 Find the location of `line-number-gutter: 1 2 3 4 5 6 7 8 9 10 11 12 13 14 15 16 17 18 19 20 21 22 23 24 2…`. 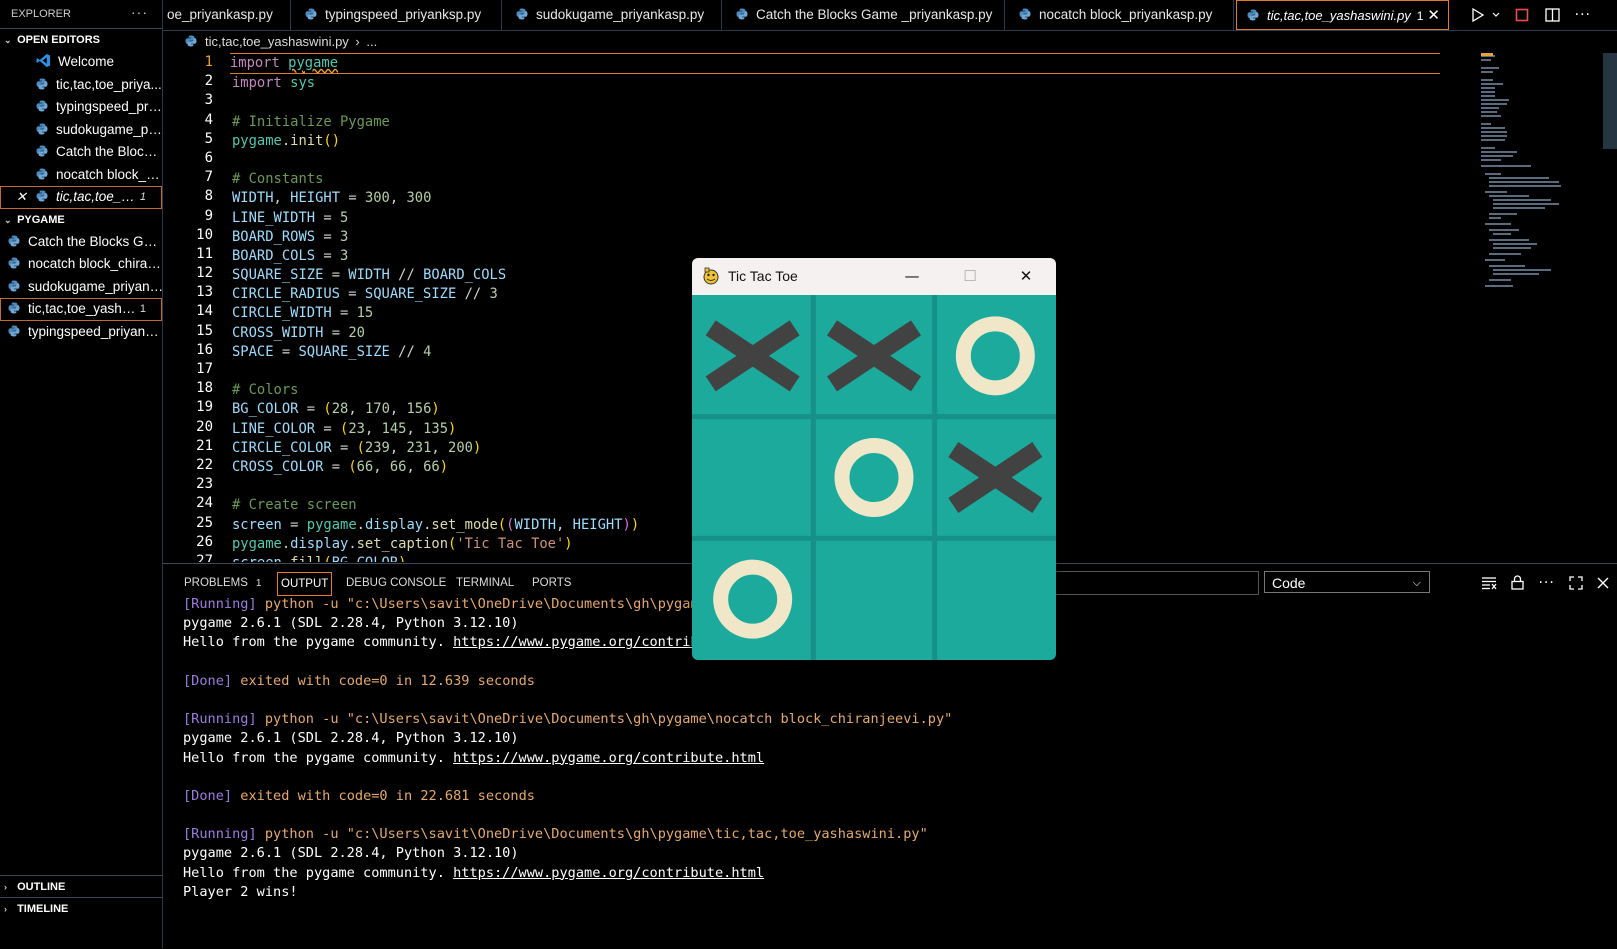

line-number-gutter: 1 2 3 4 5 6 7 8 9 10 11 12 13 14 15 16 17 18 19 20 21 22 23 24 2… is located at coordinates (188, 307).